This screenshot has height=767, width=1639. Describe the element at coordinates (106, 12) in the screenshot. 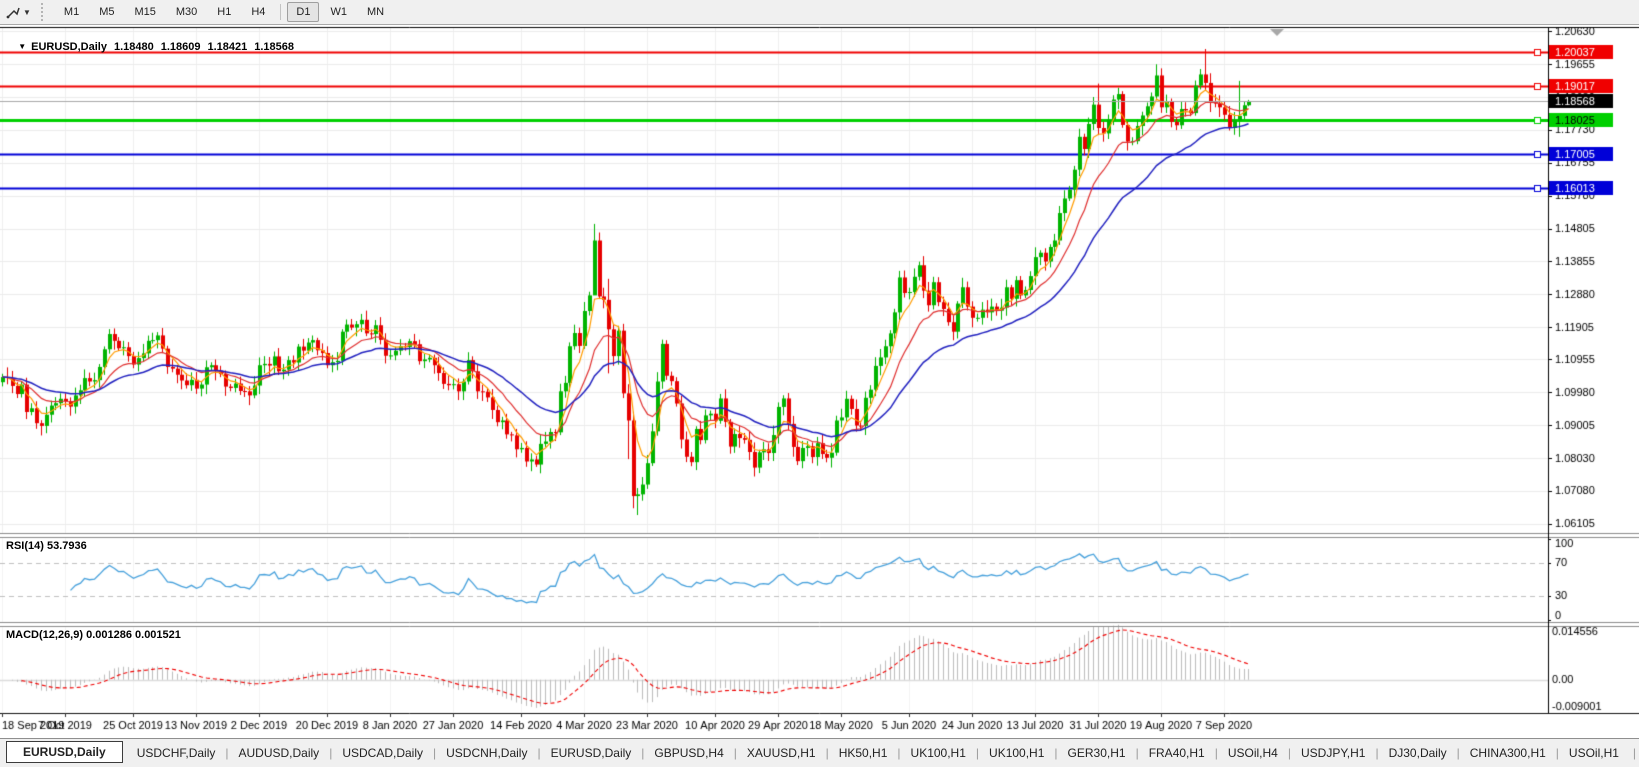

I see `timeframe-button-m5: M5` at that location.